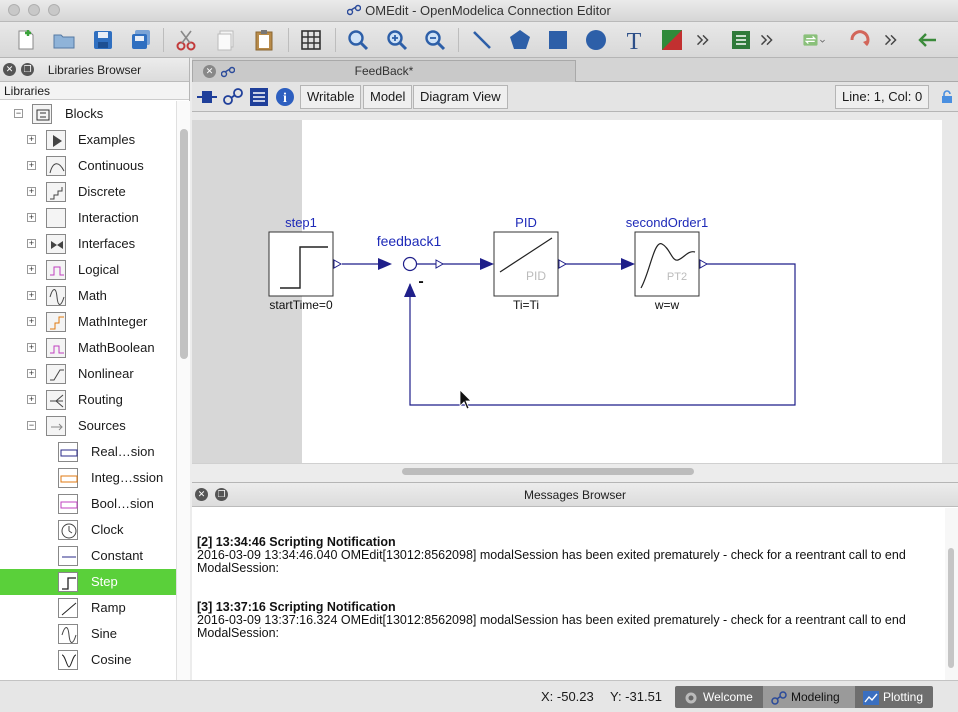  What do you see at coordinates (88, 166) in the screenshot?
I see `tree-item-continuous: + Continuous` at bounding box center [88, 166].